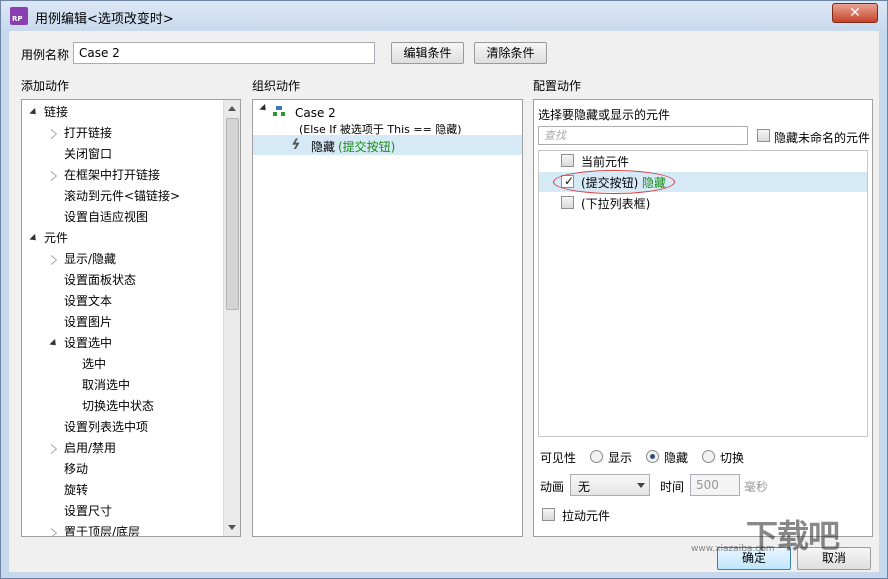 The image size is (888, 579). I want to click on add-action-item: 设置自适应视图, so click(122, 217).